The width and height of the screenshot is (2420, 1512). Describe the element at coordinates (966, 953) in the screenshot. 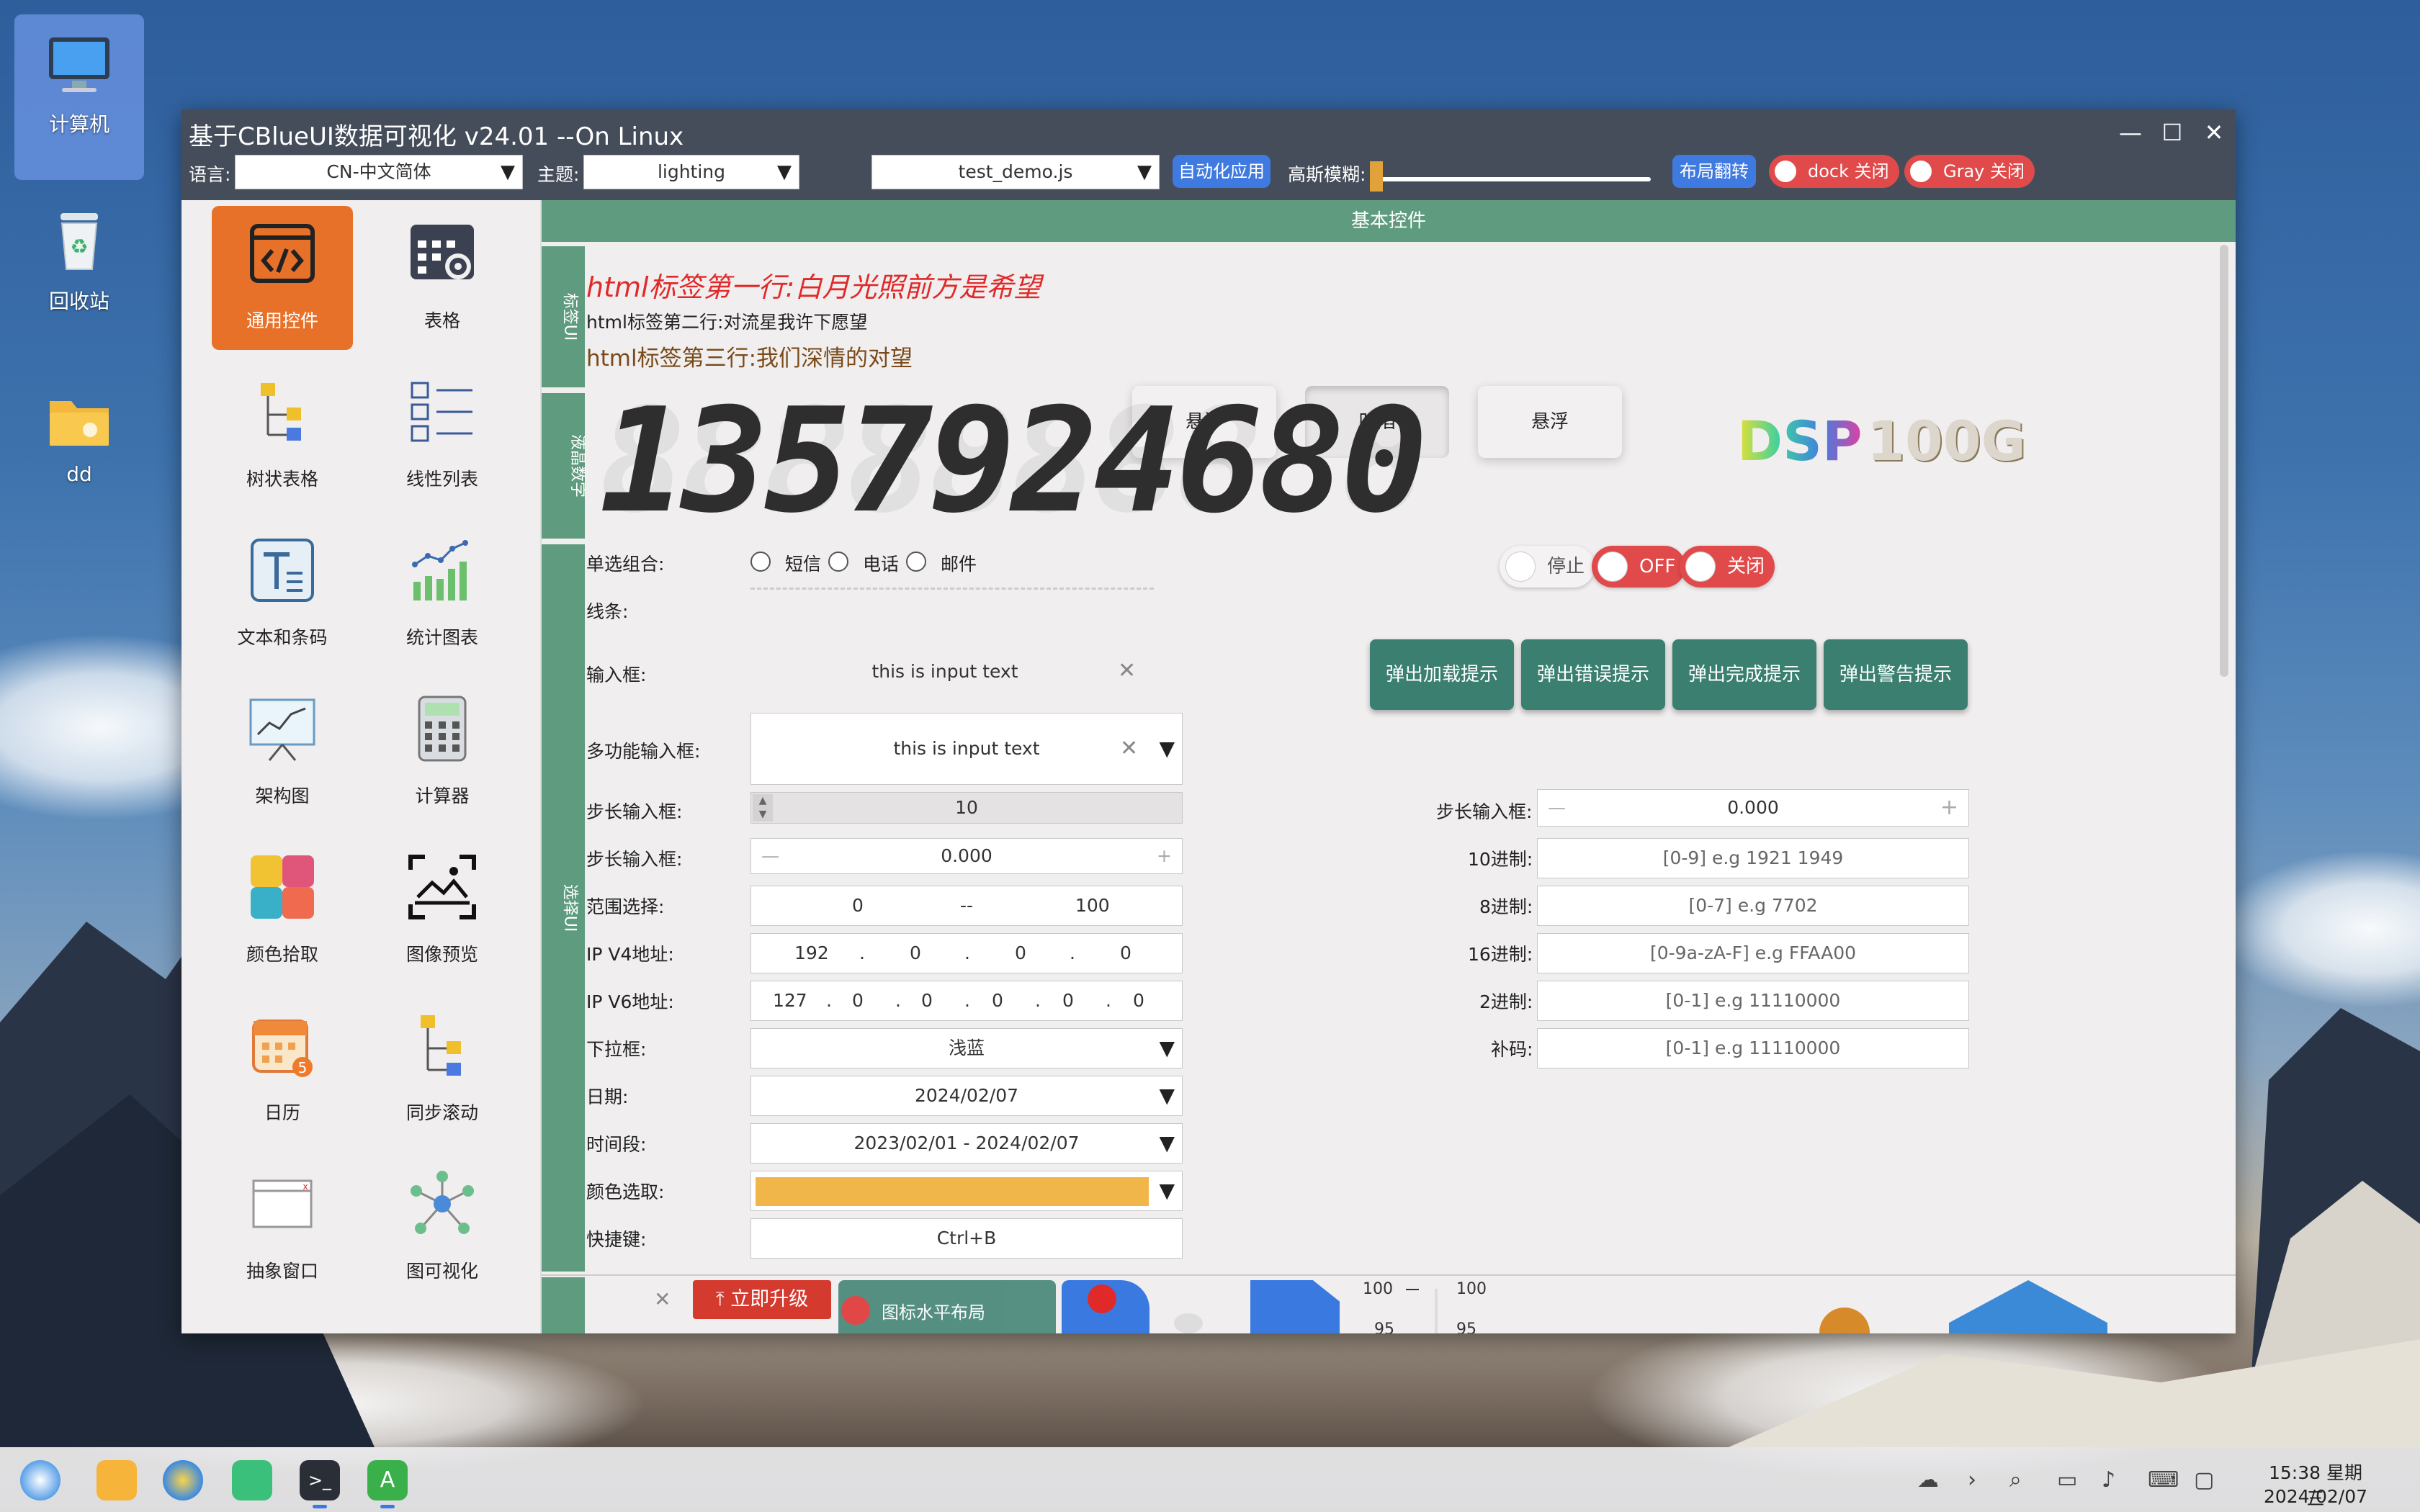

I see `ipv4-input: 192 . 0 . 0 . 0` at that location.